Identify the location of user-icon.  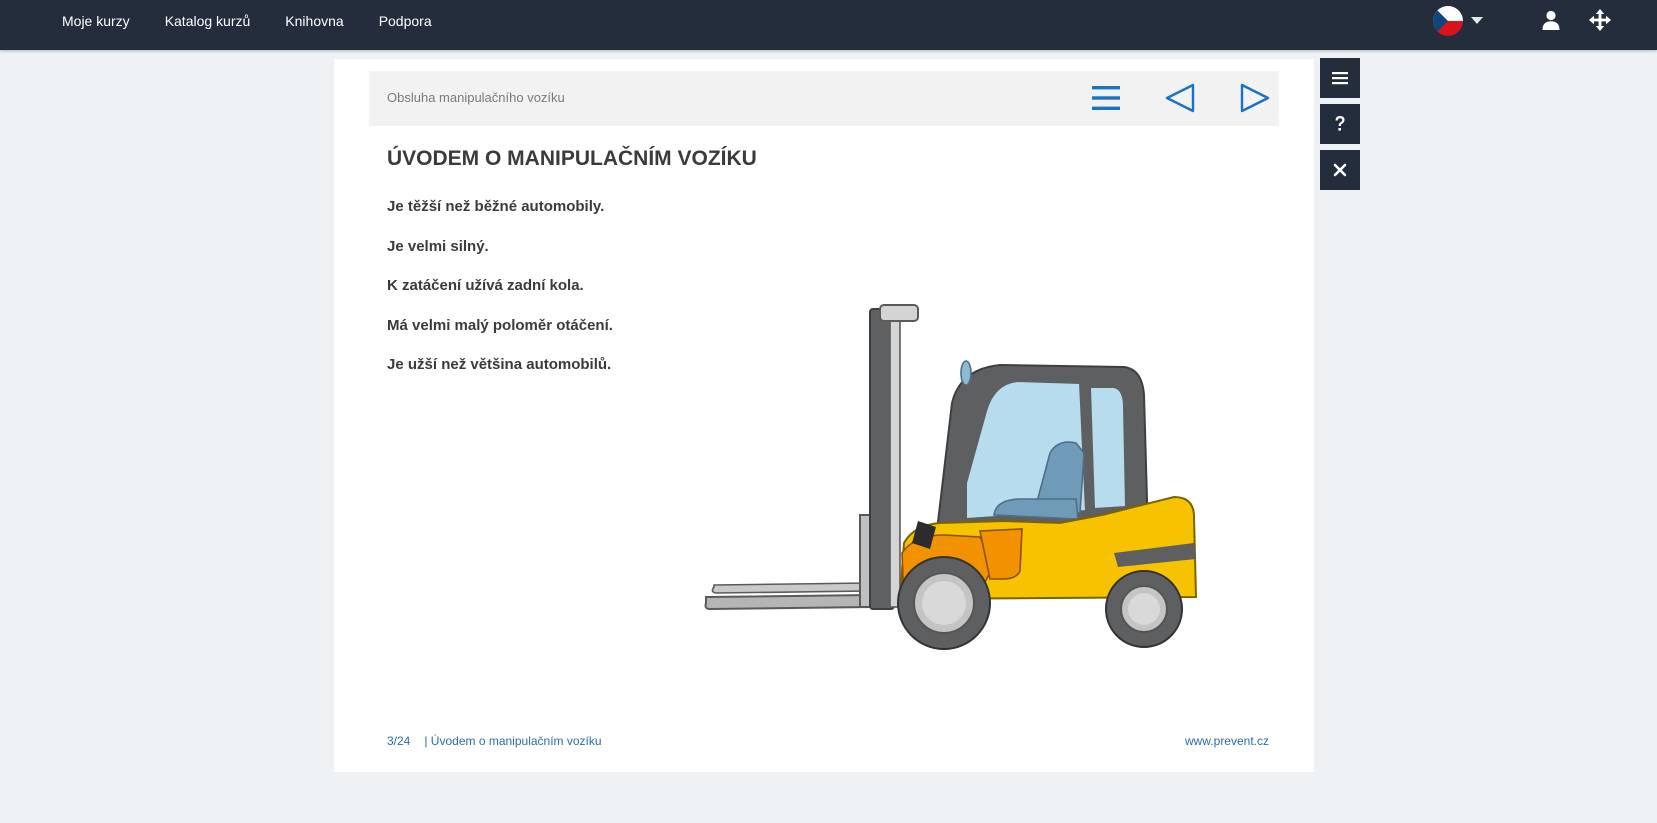
(1551, 20).